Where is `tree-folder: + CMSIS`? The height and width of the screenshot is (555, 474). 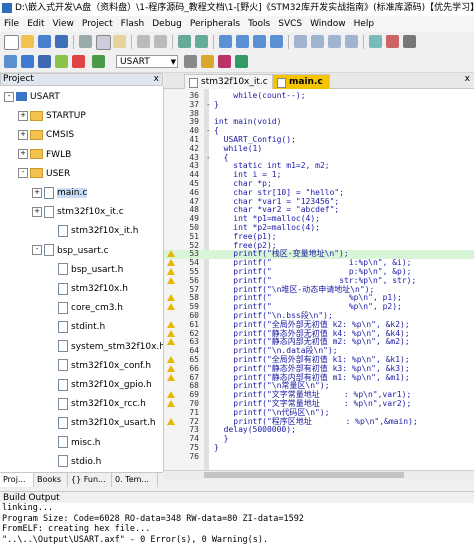 tree-folder: + CMSIS is located at coordinates (46, 135).